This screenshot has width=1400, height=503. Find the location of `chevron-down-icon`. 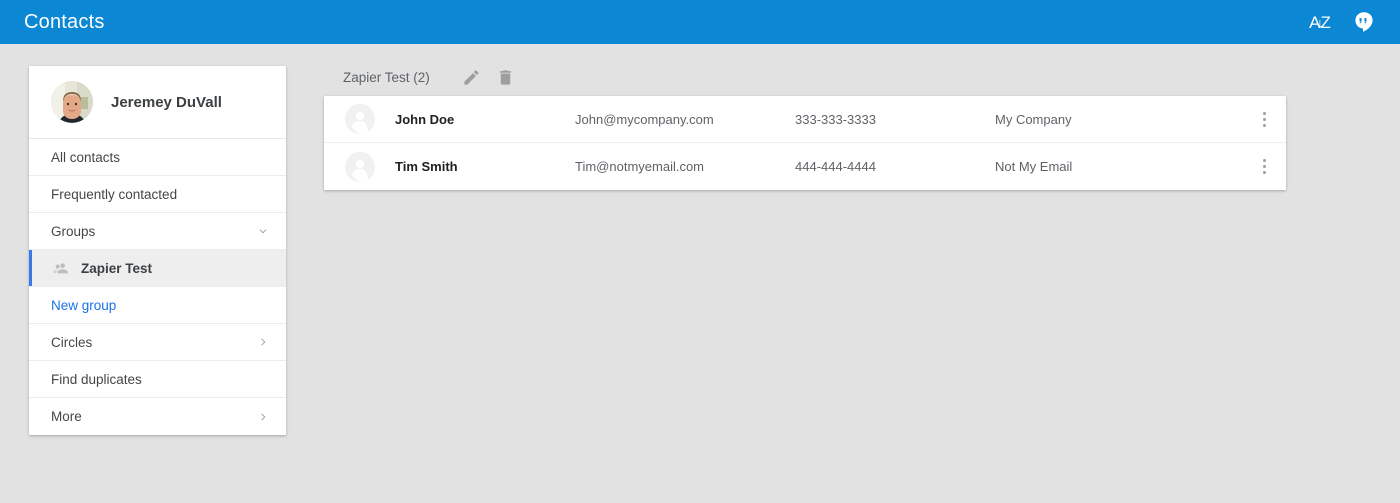

chevron-down-icon is located at coordinates (263, 231).